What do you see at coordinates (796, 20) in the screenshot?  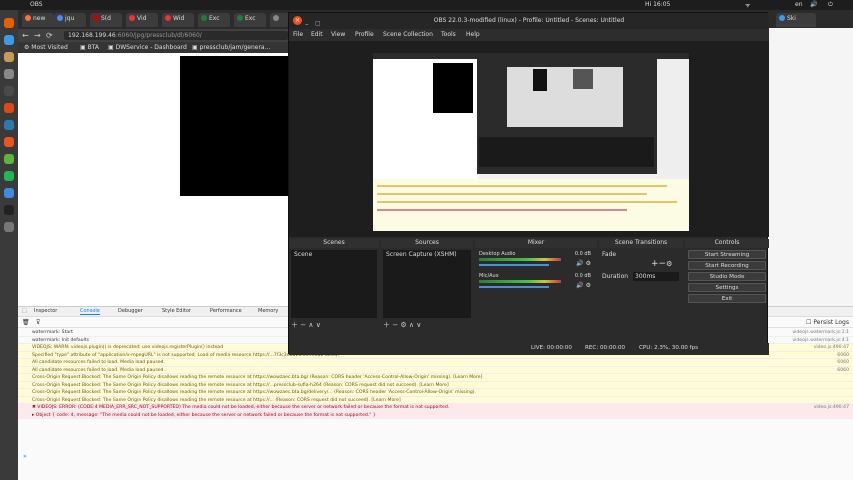 I see `browser-tab: Ski` at bounding box center [796, 20].